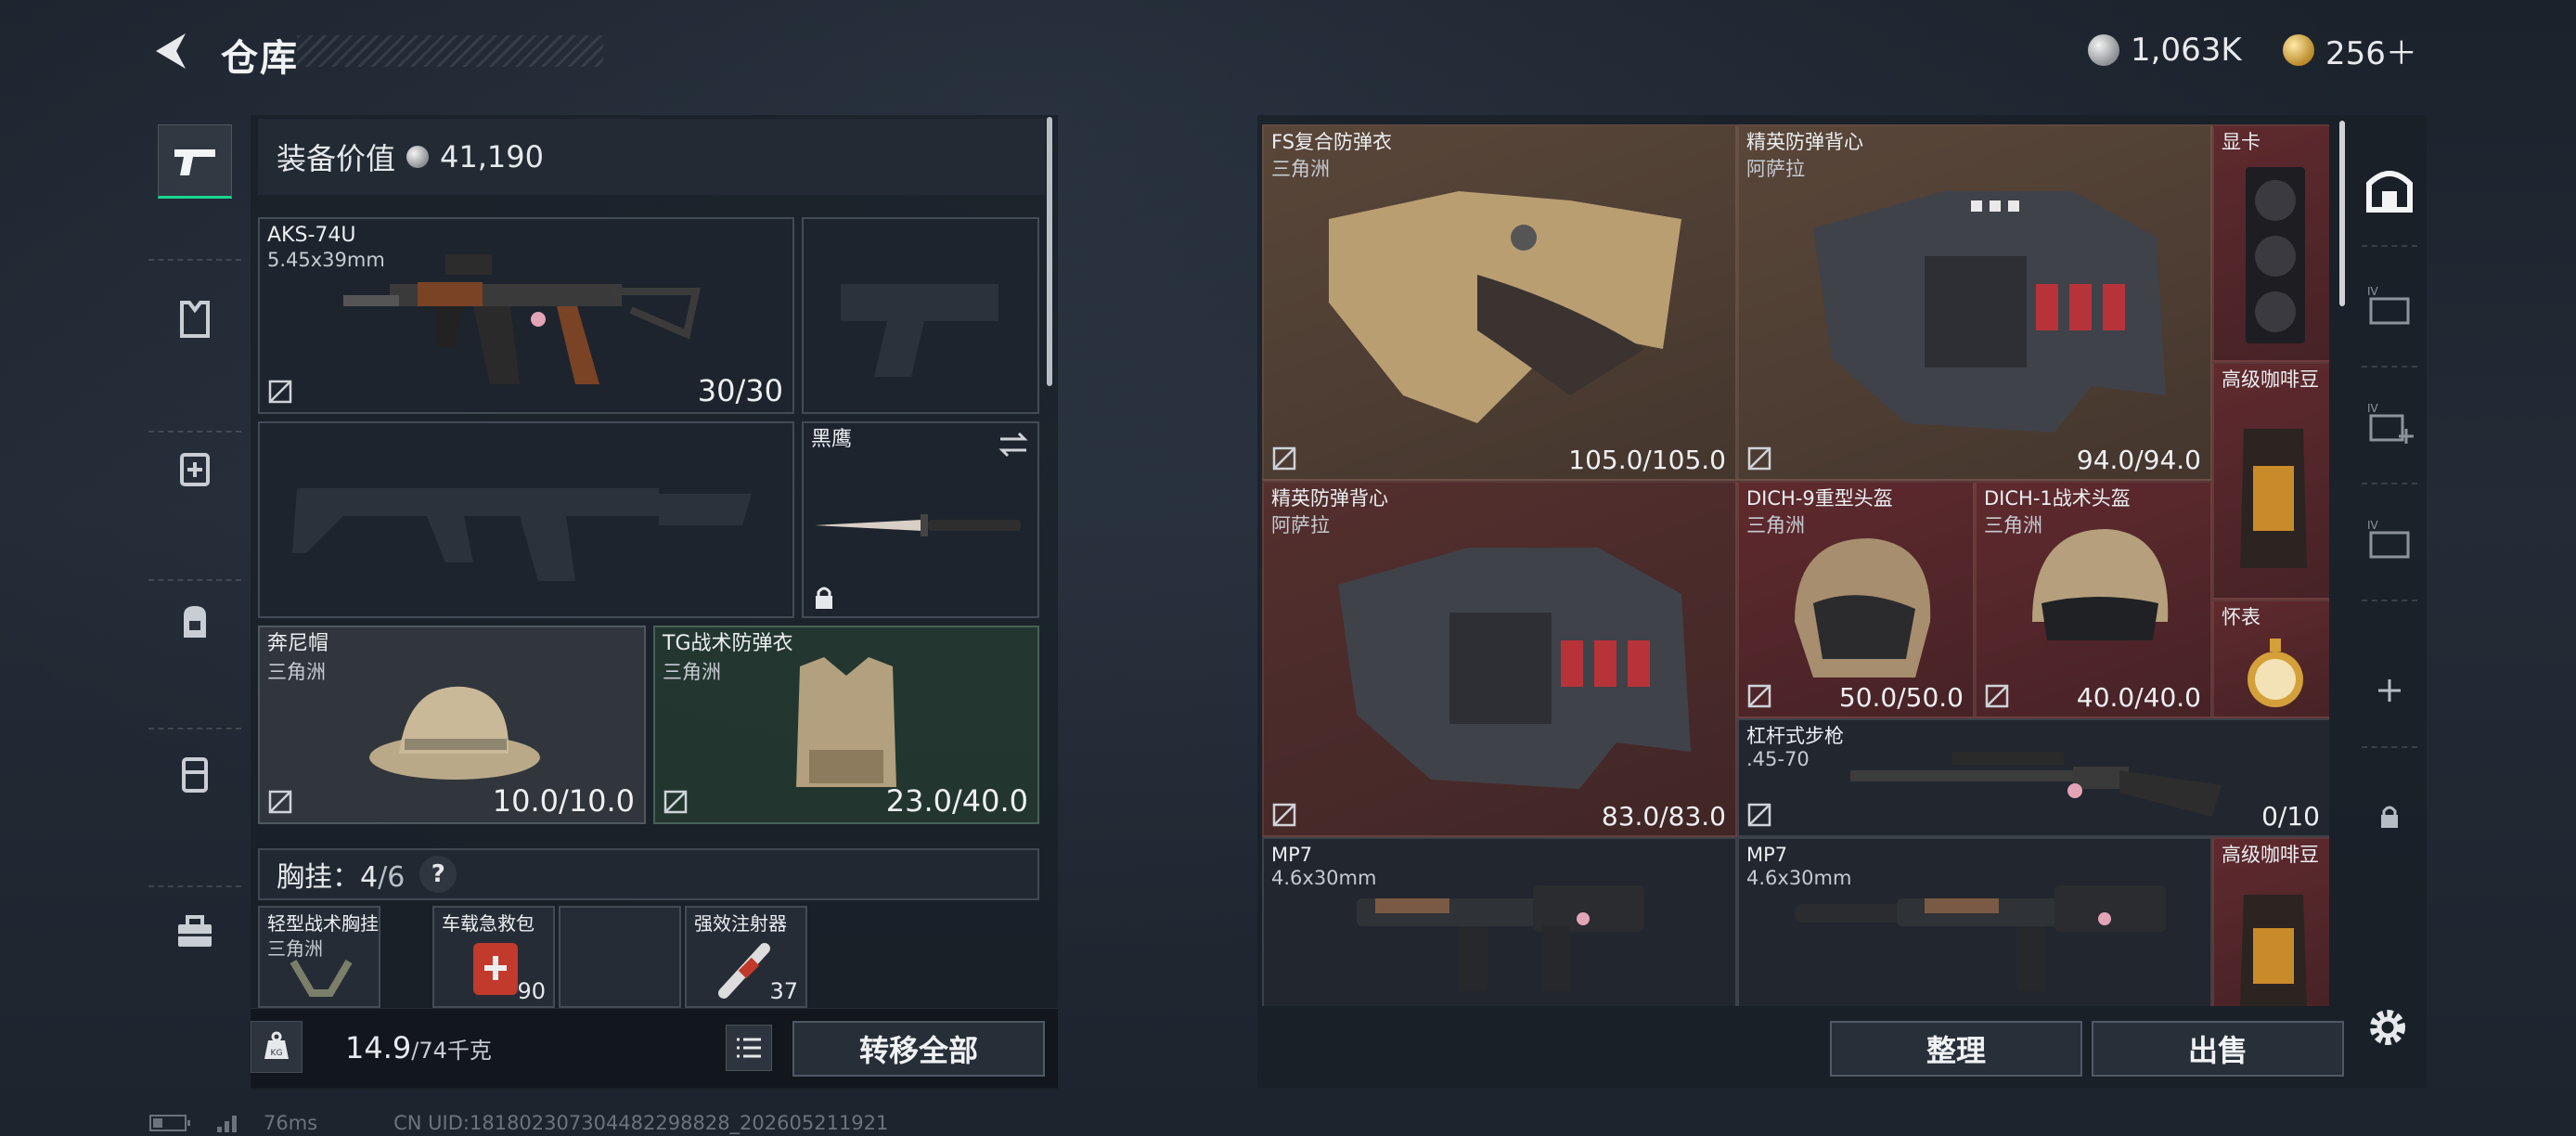 The image size is (2576, 1136). I want to click on tab-storage, so click(2390, 189).